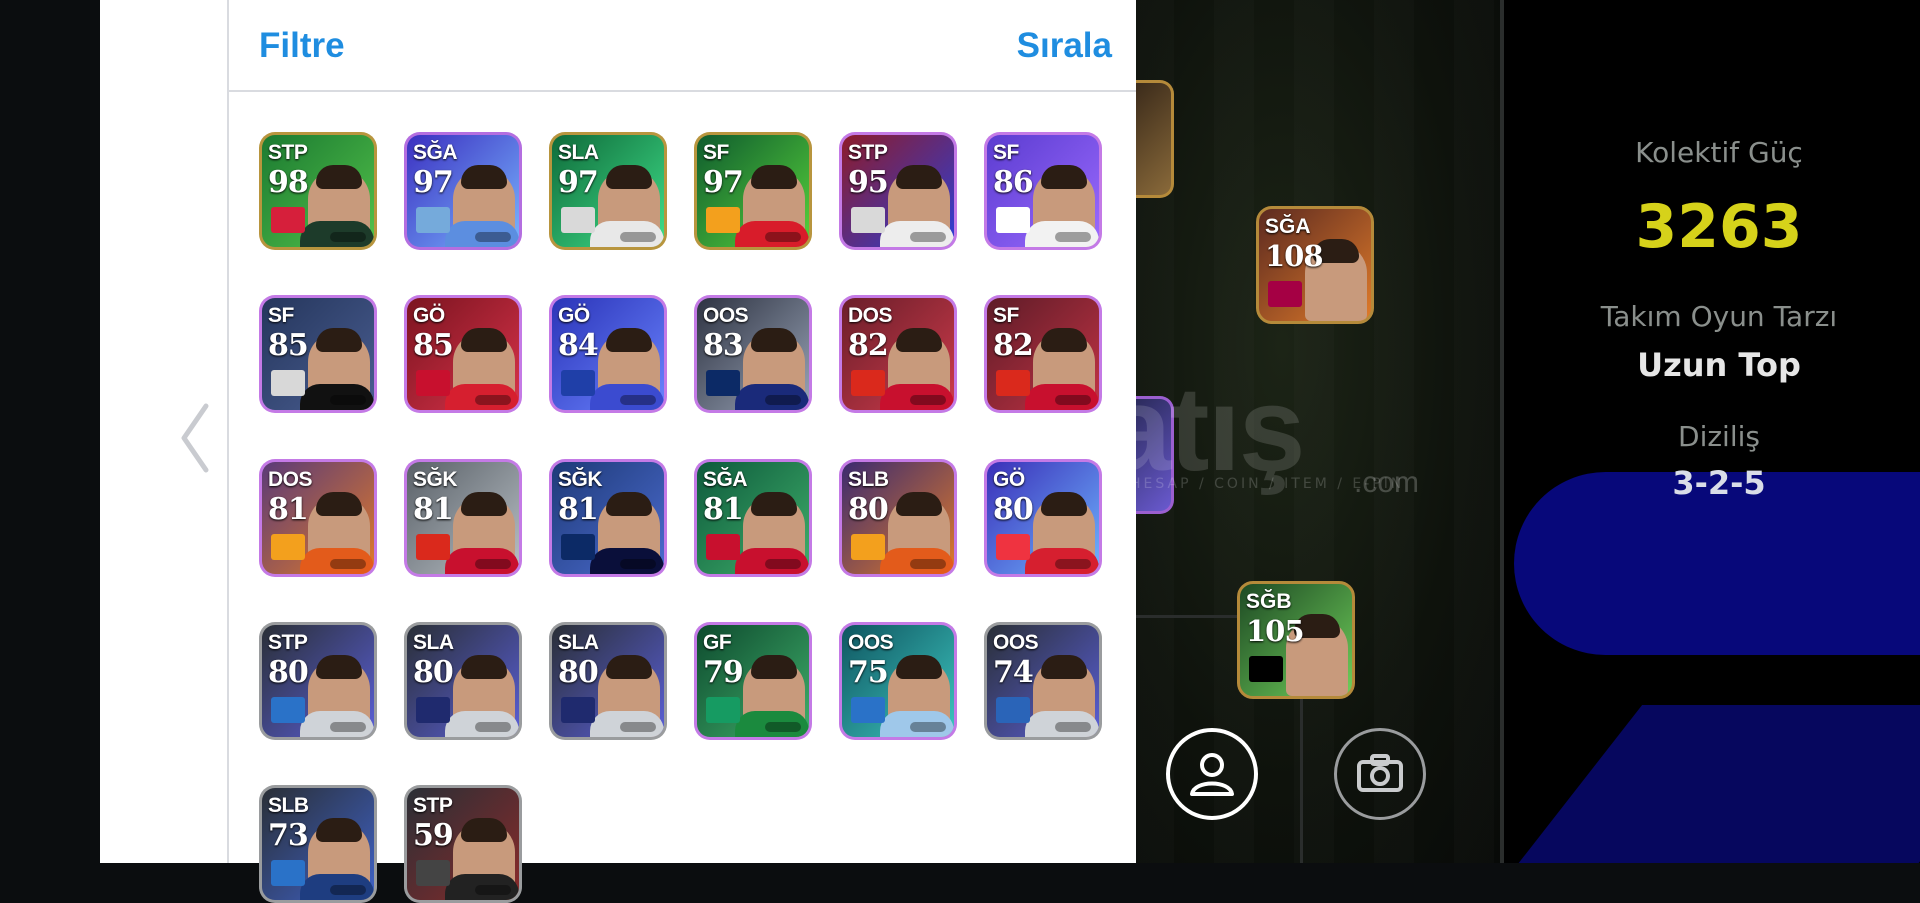 The image size is (1920, 903). I want to click on player-rating: 75, so click(868, 672).